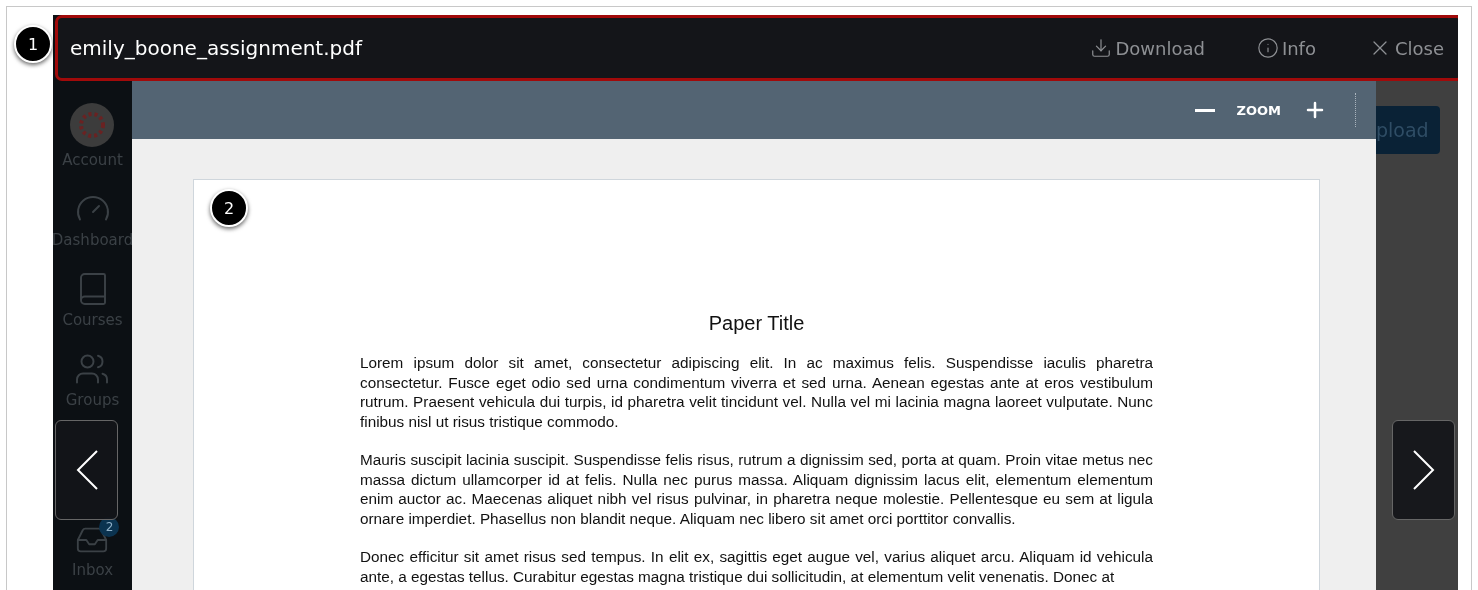  Describe the element at coordinates (92, 125) in the screenshot. I see `account-icon` at that location.